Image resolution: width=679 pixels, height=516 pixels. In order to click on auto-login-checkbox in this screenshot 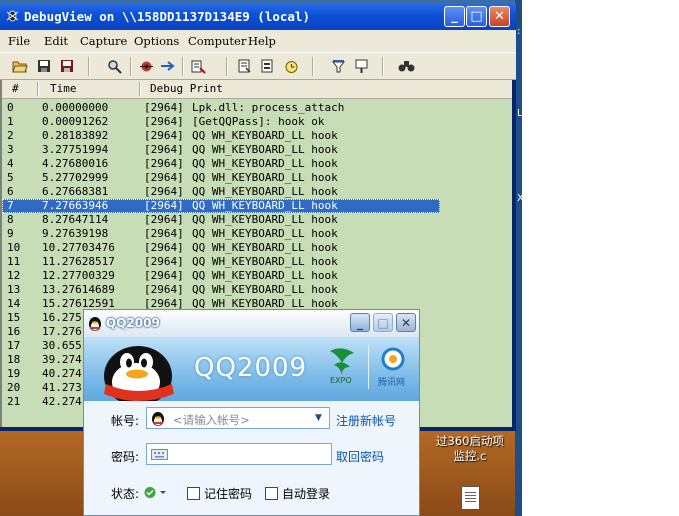, I will do `click(271, 493)`.